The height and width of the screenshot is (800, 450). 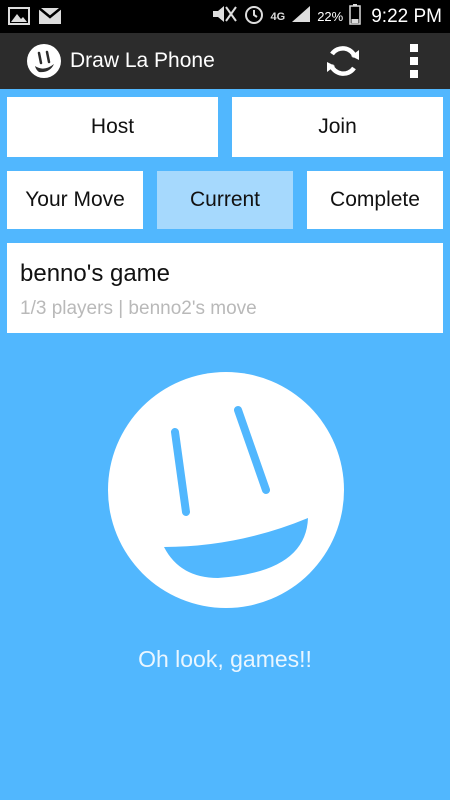 I want to click on app-logo-icon, so click(x=44, y=61).